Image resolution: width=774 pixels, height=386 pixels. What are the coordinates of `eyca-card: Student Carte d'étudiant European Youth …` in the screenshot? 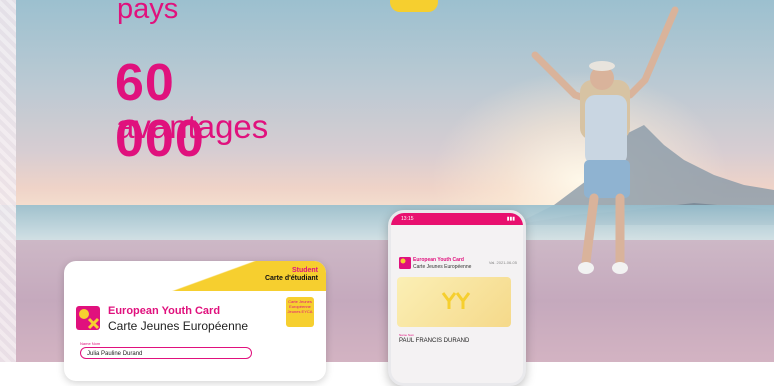 It's located at (195, 321).